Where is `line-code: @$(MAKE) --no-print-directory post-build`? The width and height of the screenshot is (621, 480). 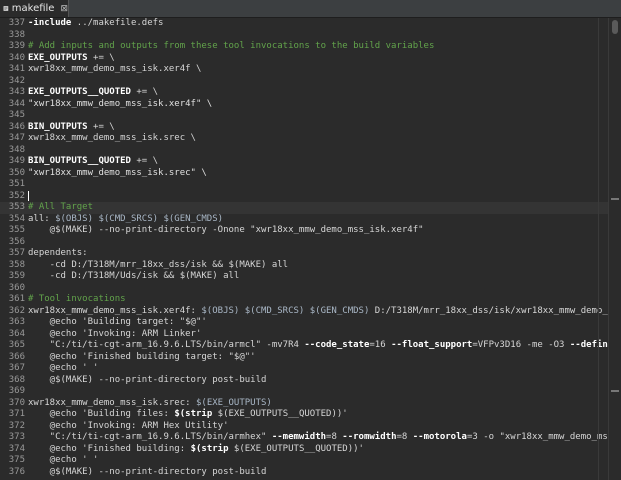
line-code: @$(MAKE) --no-print-directory post-build is located at coordinates (147, 472).